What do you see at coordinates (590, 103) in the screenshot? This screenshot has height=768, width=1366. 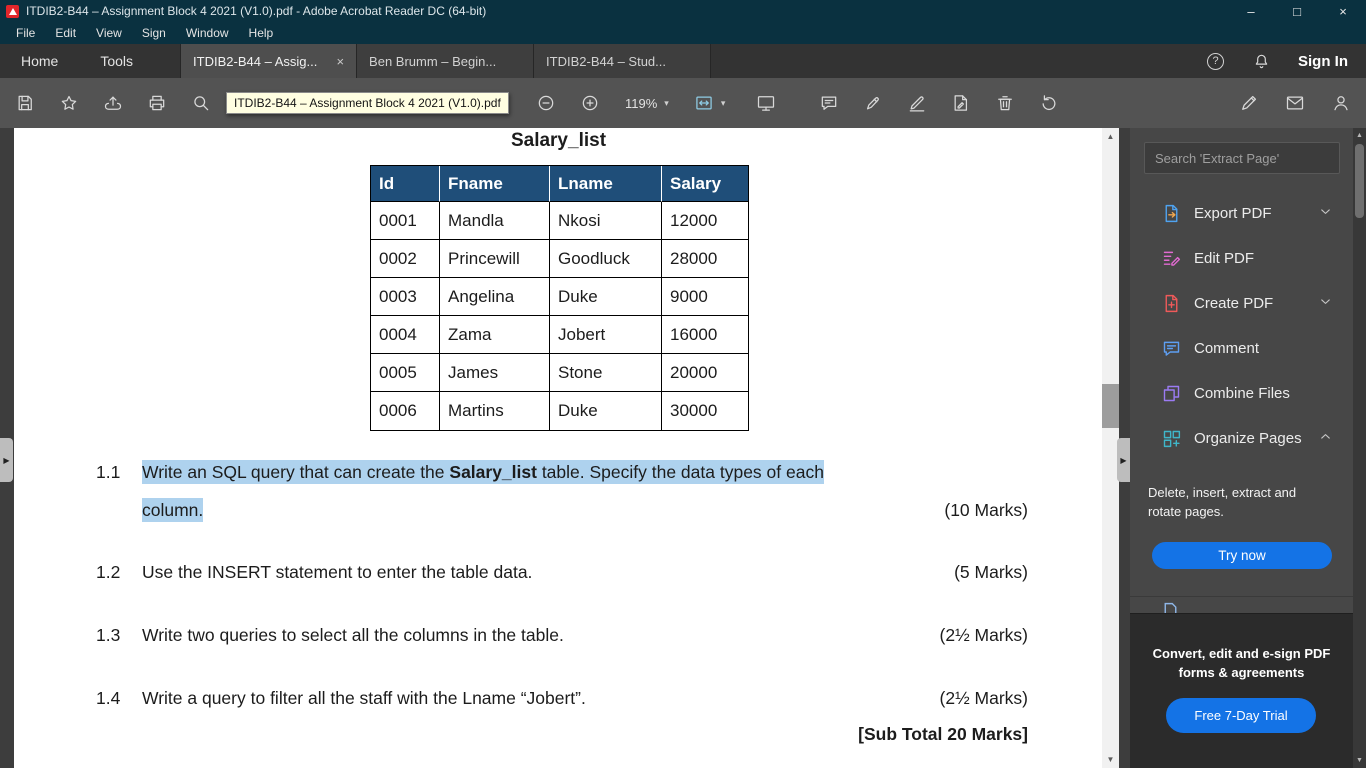 I see `zoom-in-button` at bounding box center [590, 103].